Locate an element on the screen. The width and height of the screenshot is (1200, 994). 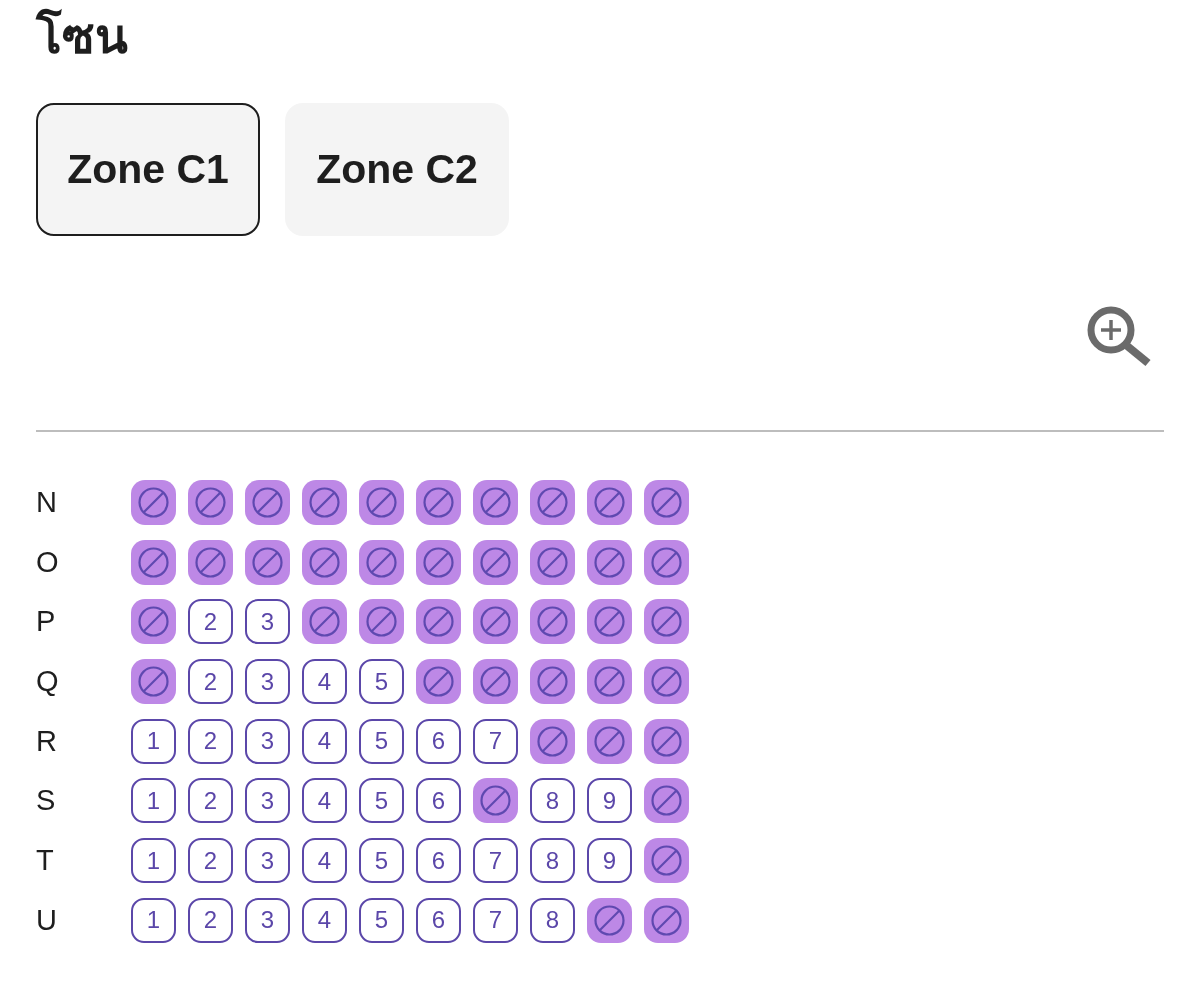
row-label: P is located at coordinates (46, 622).